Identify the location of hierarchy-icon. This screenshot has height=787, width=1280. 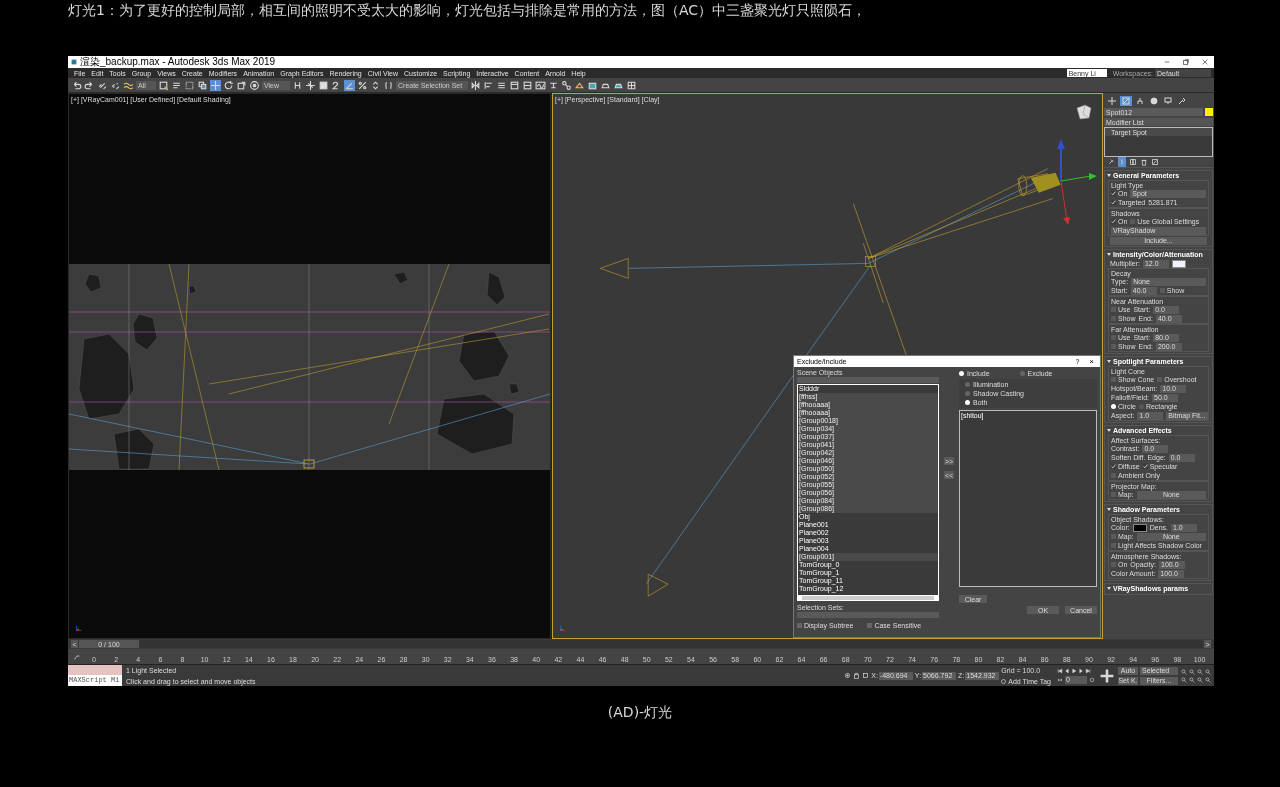
(1140, 101).